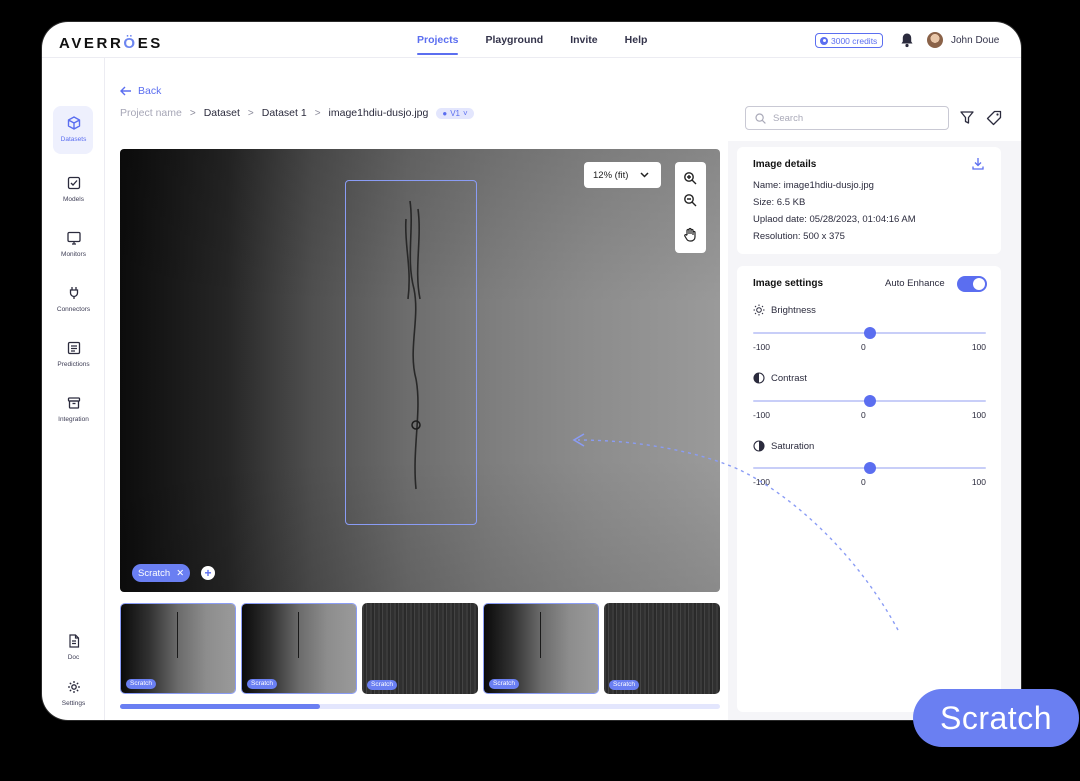  Describe the element at coordinates (73, 409) in the screenshot. I see `sidebar-item-integration: Integration` at that location.